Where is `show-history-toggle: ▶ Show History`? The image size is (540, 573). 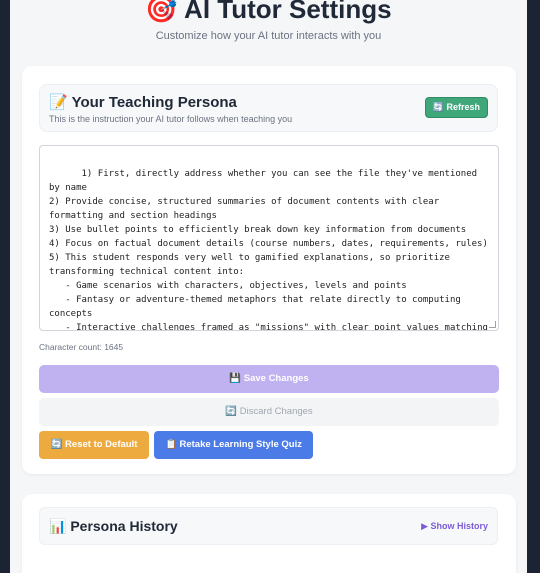
show-history-toggle: ▶ Show History is located at coordinates (454, 526).